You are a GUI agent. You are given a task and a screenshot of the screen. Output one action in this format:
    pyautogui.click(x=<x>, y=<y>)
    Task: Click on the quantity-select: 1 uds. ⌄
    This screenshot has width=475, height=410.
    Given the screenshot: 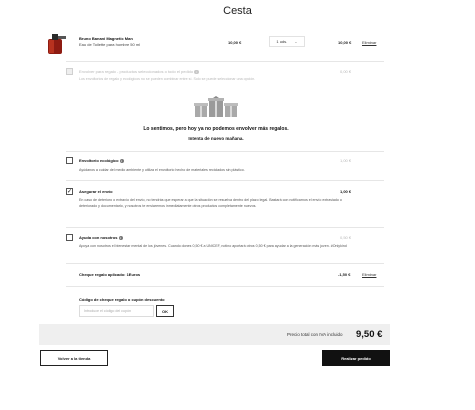 What is the action you would take?
    pyautogui.click(x=287, y=41)
    